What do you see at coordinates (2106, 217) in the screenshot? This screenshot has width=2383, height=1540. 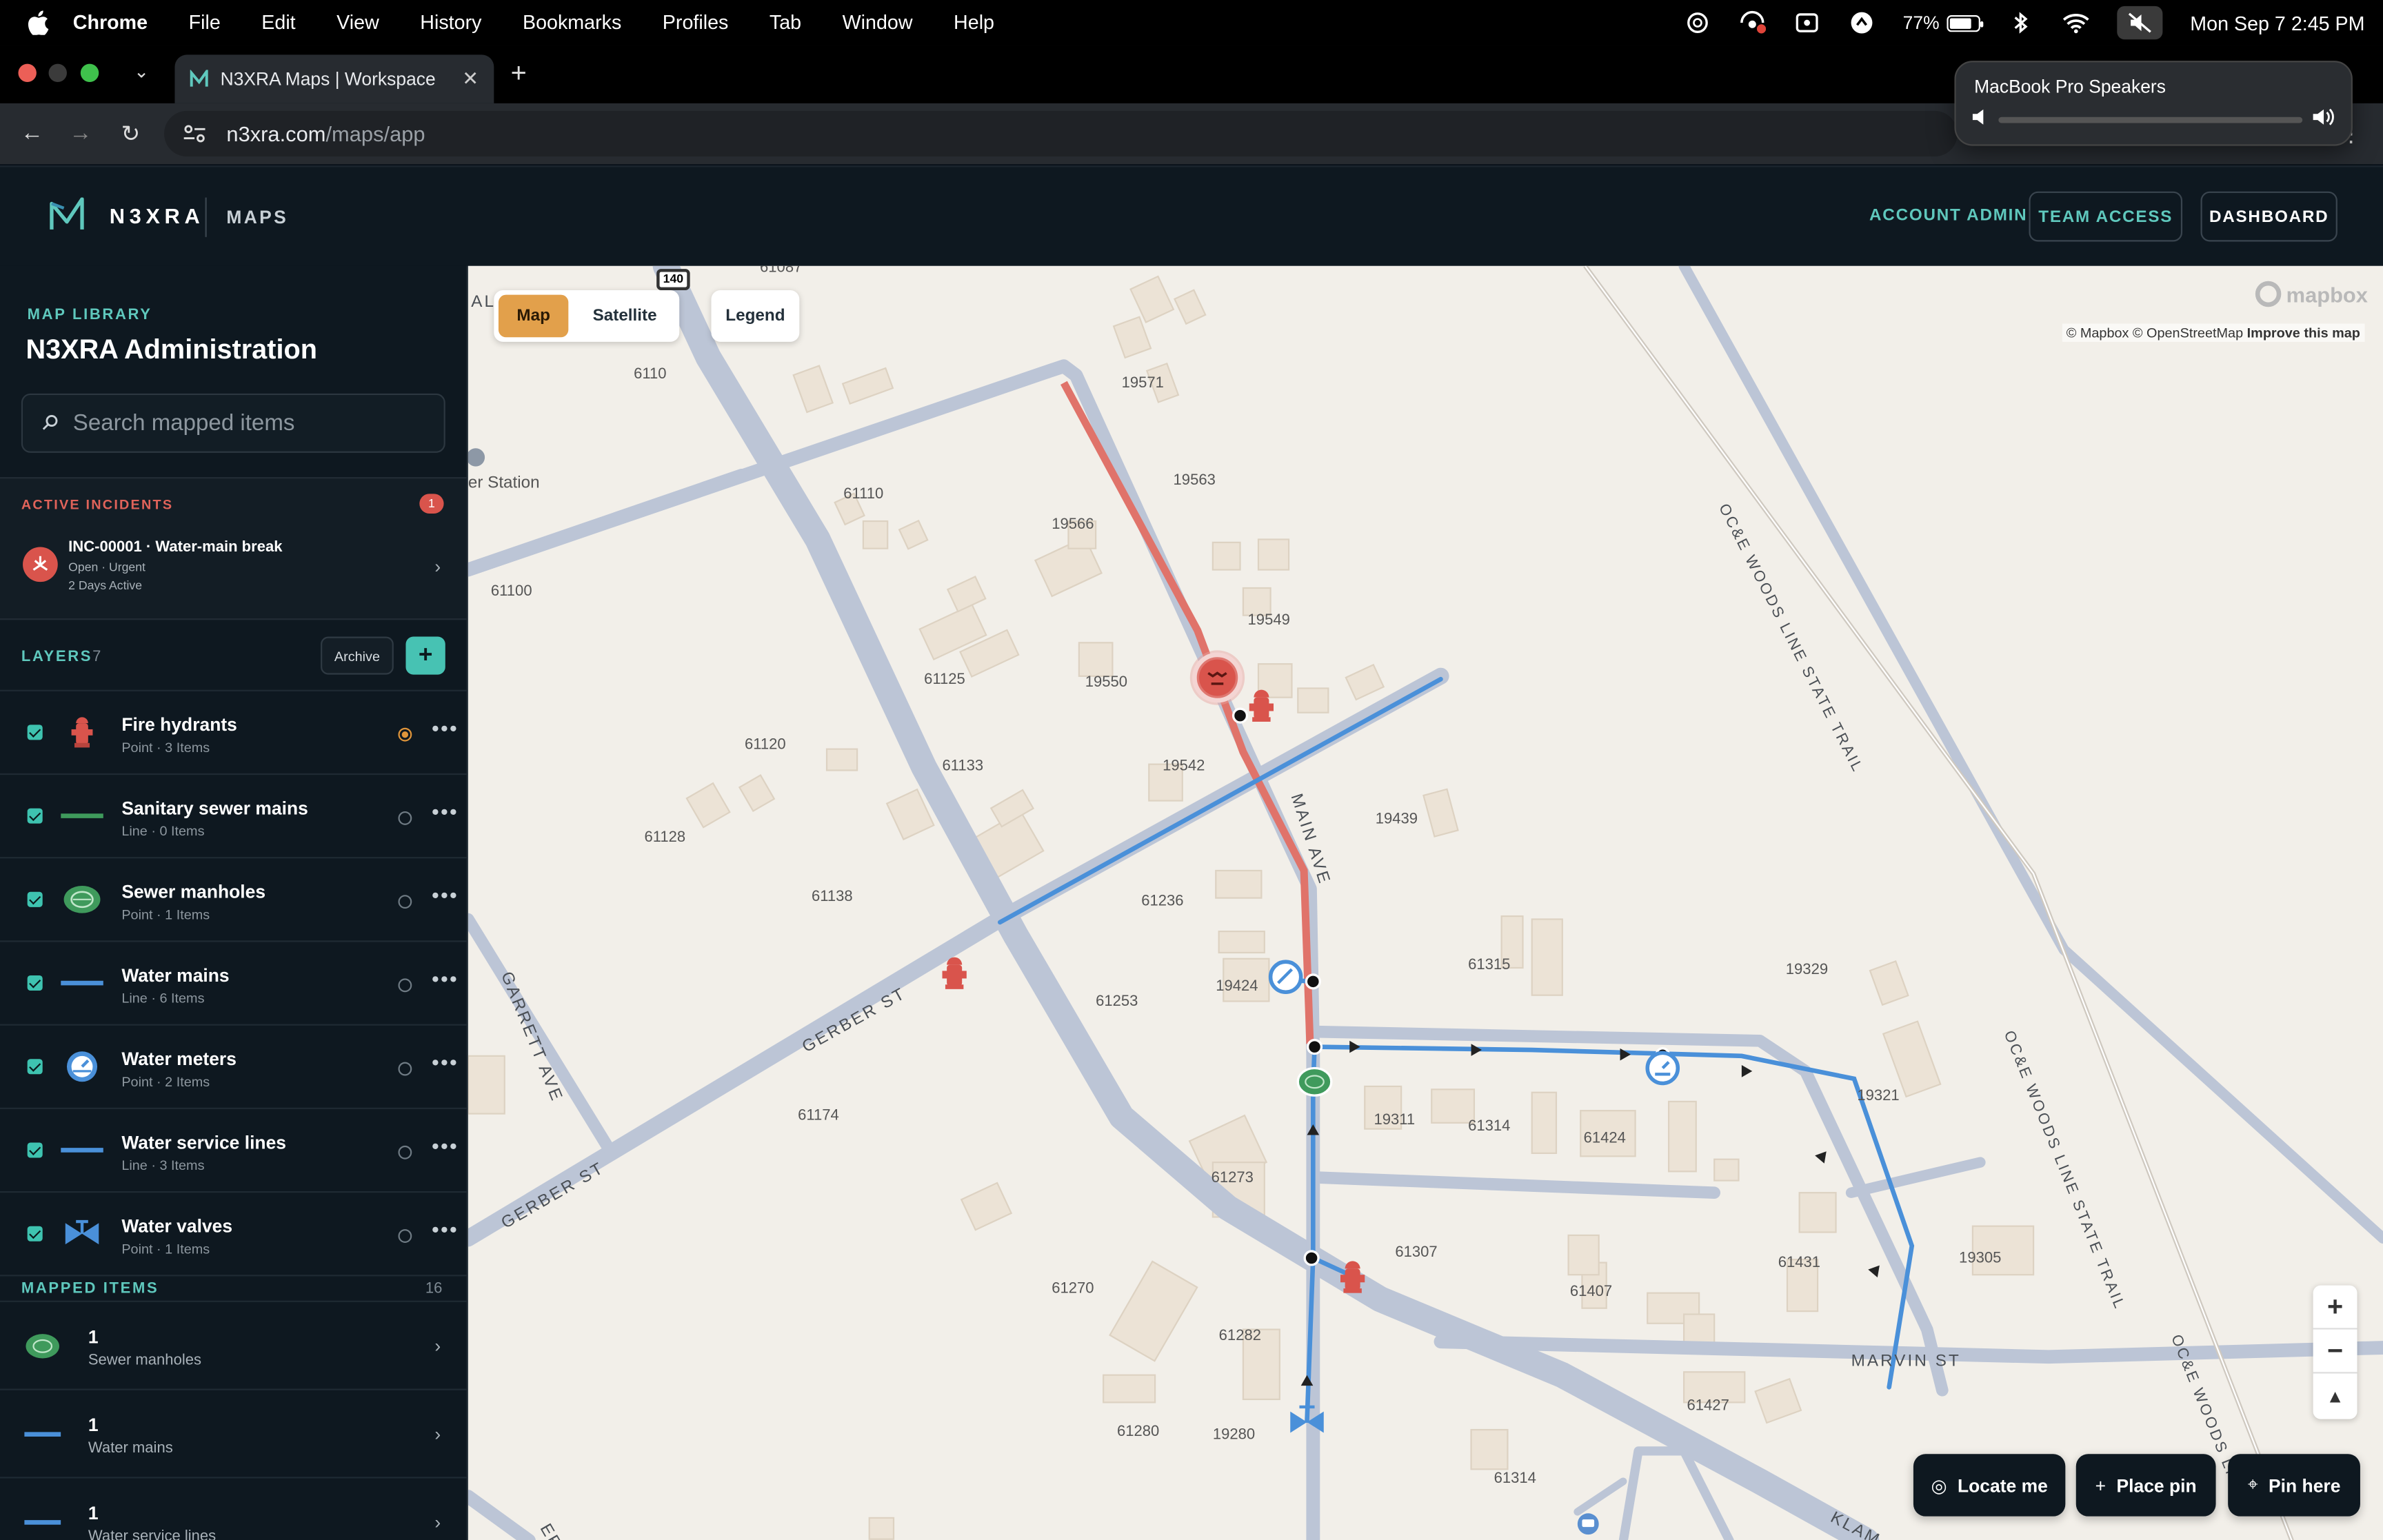 I see `team-access-button: TEAM ACCESS` at bounding box center [2106, 217].